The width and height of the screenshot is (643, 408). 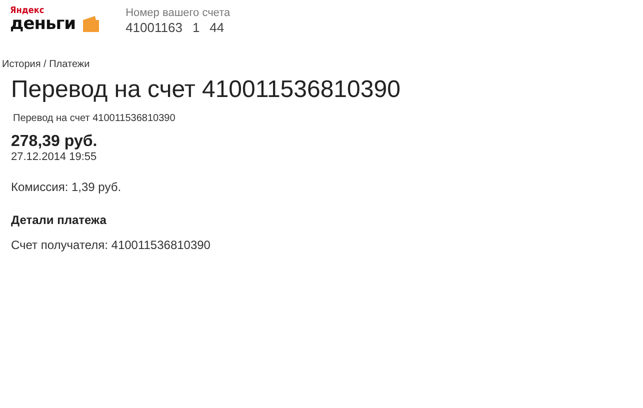 I want to click on account-number: 41001163, so click(x=154, y=27).